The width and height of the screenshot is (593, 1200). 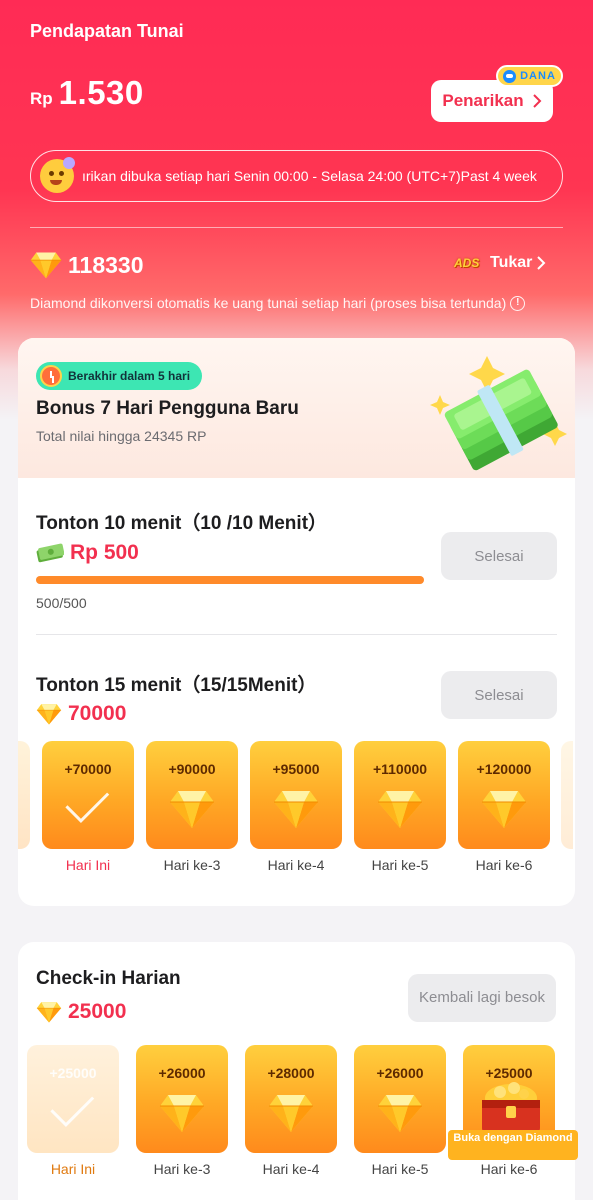 What do you see at coordinates (467, 263) in the screenshot?
I see `ads-logo-icon: ADS` at bounding box center [467, 263].